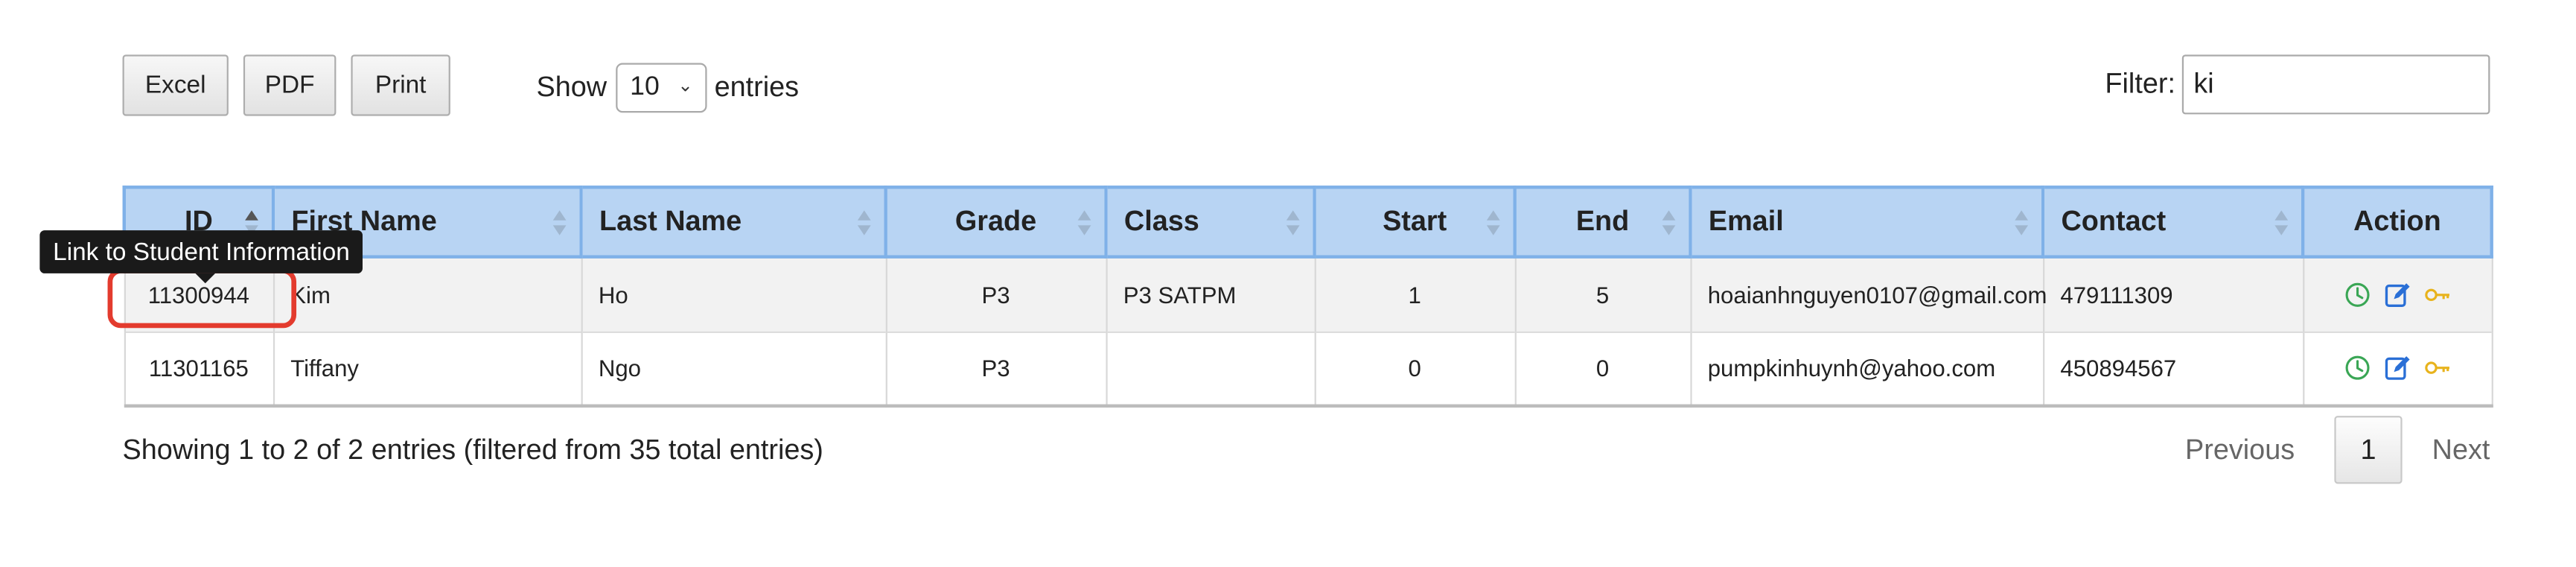 This screenshot has height=567, width=2576. I want to click on column-header-start: Start, so click(1415, 223).